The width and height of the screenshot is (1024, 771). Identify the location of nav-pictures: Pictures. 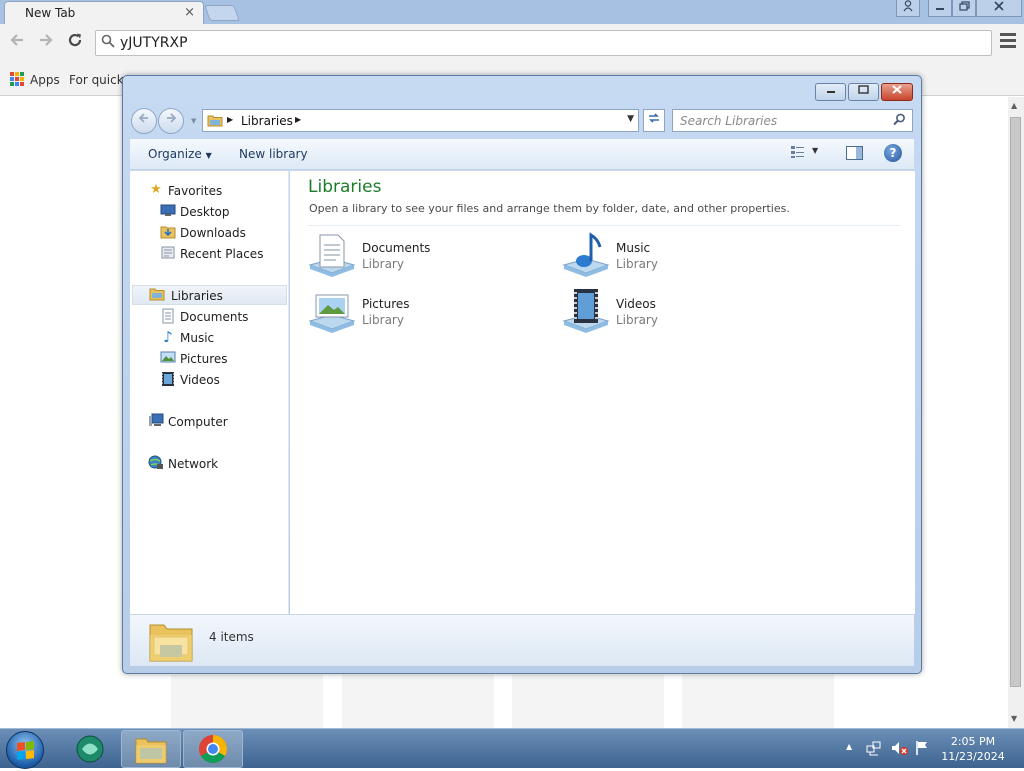
(220, 359).